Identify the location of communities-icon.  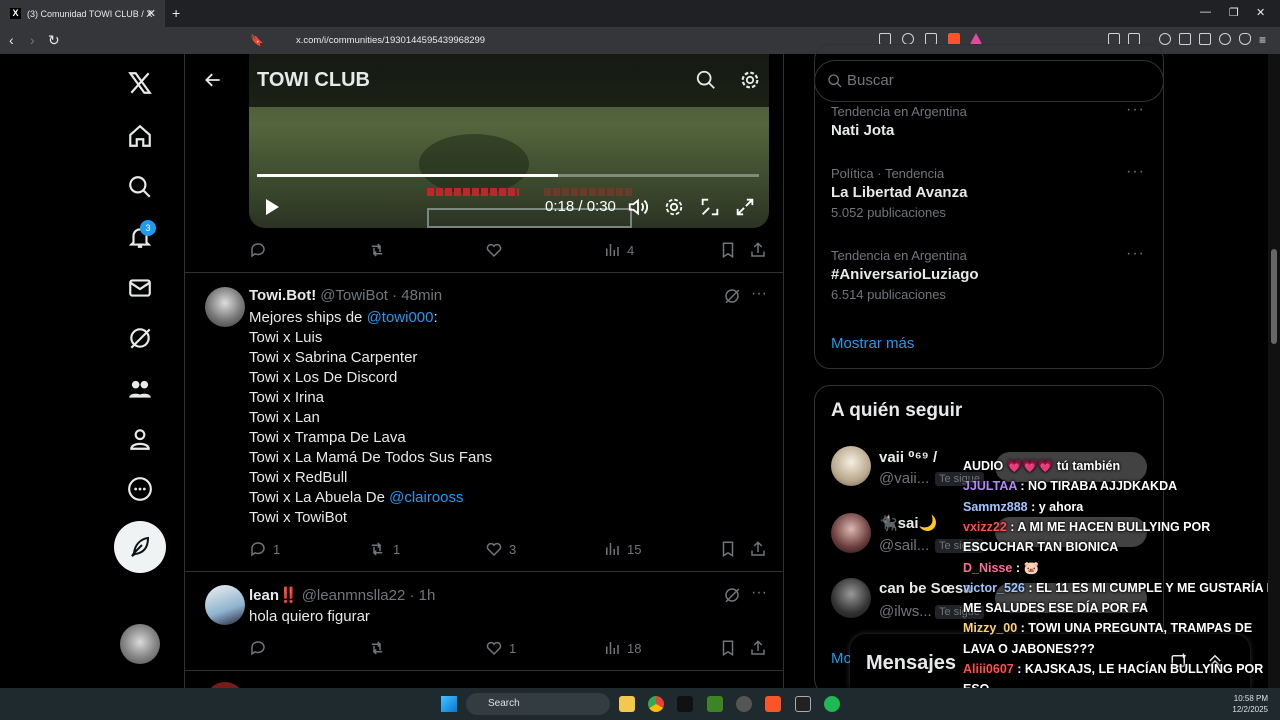
(140, 389).